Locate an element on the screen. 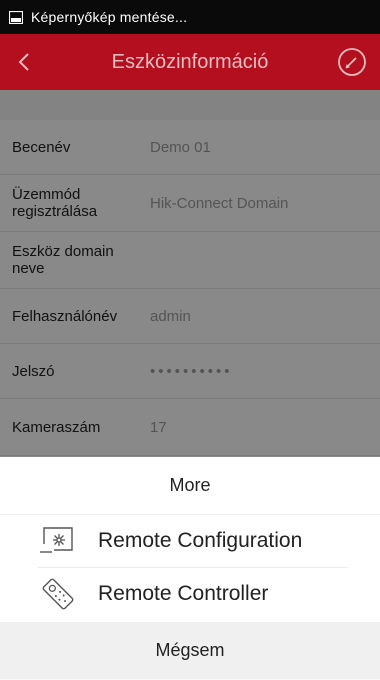 Image resolution: width=380 pixels, height=680 pixels. back-button is located at coordinates (24, 62).